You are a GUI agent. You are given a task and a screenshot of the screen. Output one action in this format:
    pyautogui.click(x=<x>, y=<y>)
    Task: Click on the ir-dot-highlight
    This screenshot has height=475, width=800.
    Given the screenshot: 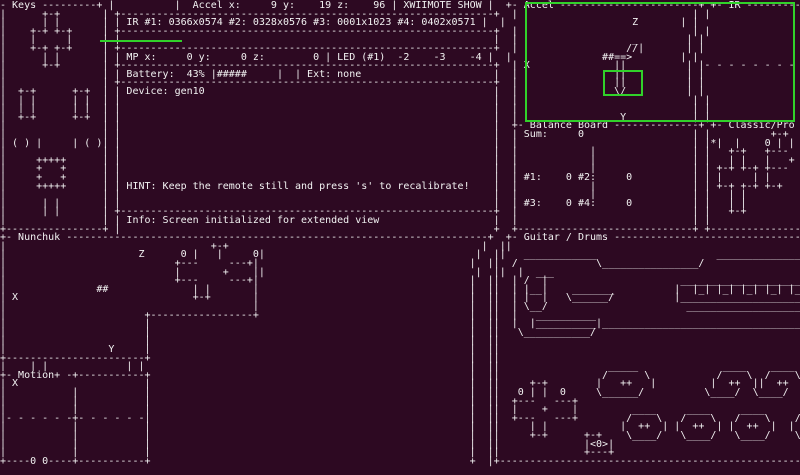 What is the action you would take?
    pyautogui.click(x=623, y=83)
    